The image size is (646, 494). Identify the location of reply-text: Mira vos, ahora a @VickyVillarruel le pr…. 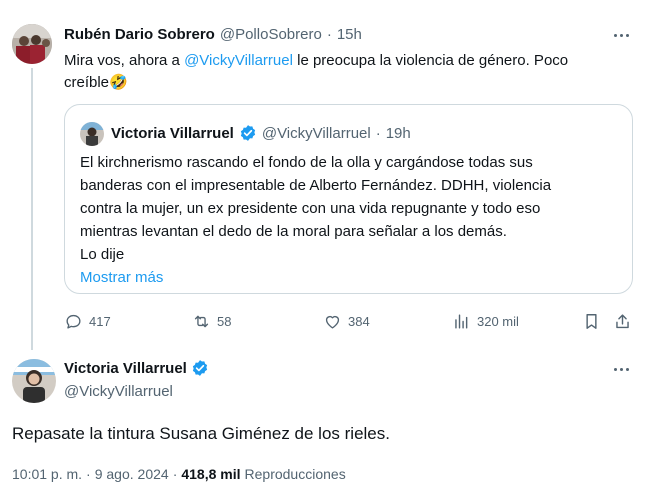
(344, 72).